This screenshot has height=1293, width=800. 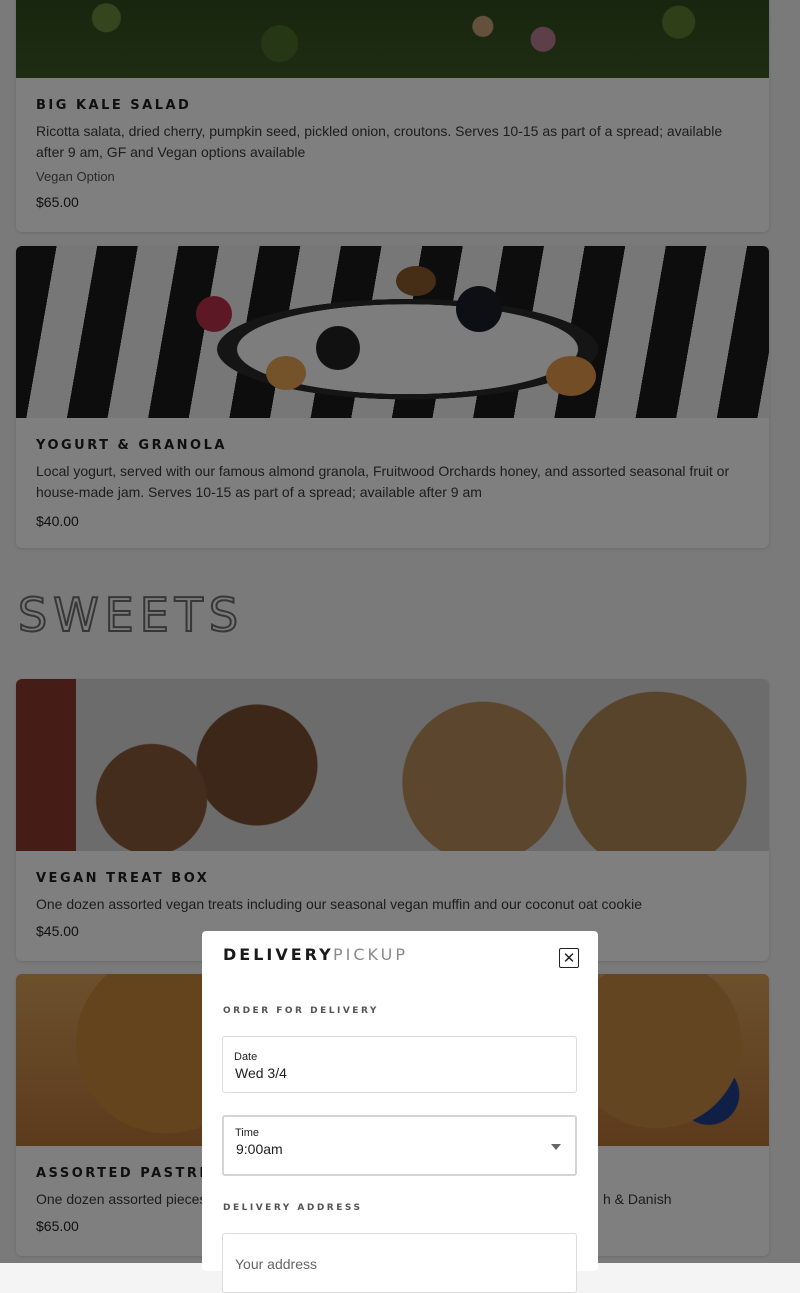 What do you see at coordinates (556, 1147) in the screenshot?
I see `chevron-down-icon` at bounding box center [556, 1147].